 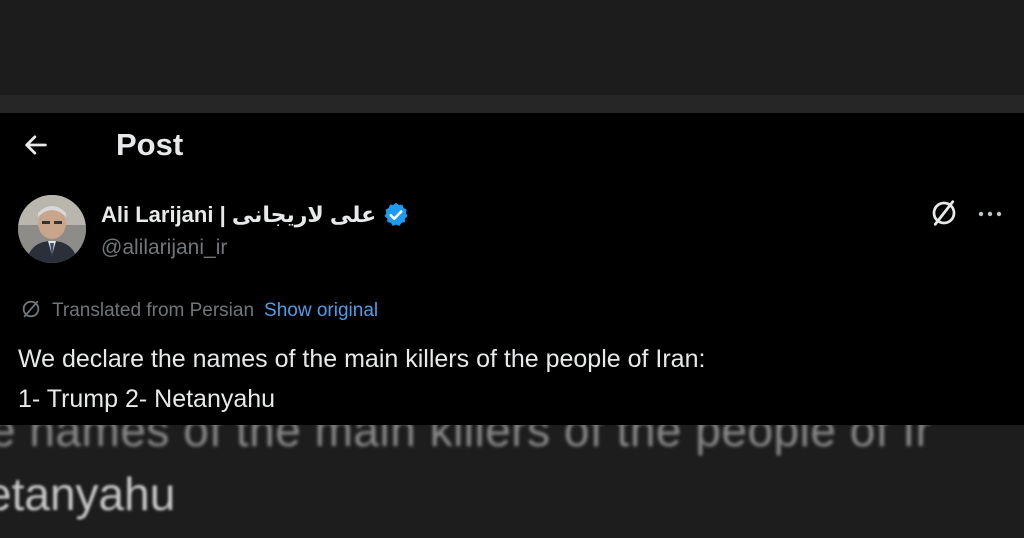 I want to click on arrow-left-icon, so click(x=36, y=147).